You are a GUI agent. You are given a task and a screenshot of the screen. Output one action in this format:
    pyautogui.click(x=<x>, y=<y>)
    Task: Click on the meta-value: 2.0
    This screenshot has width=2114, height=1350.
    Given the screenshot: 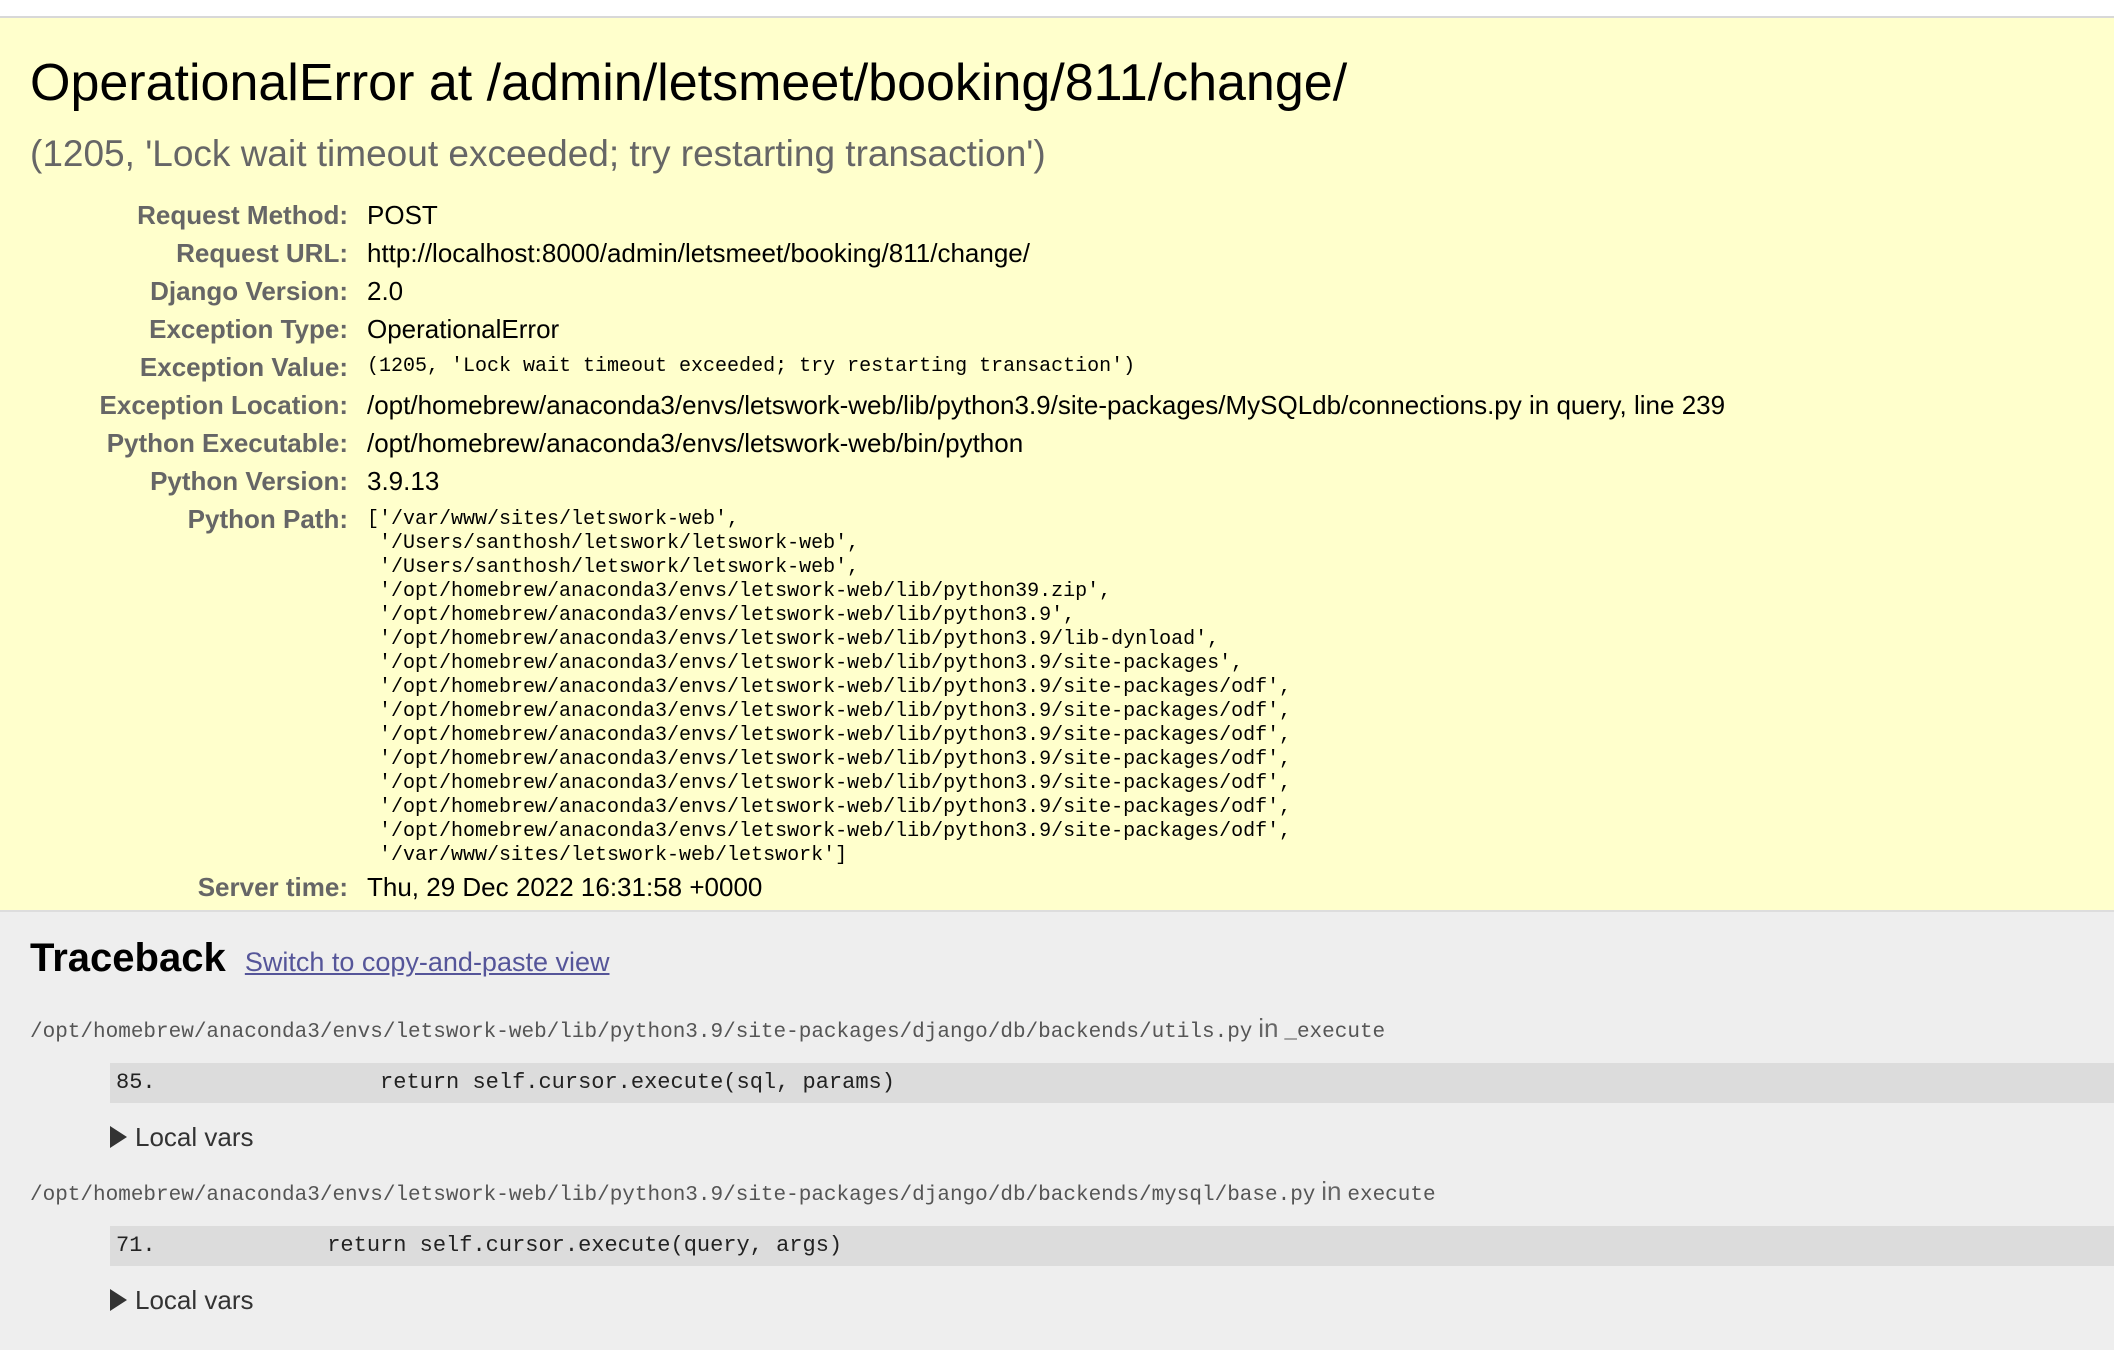 What is the action you would take?
    pyautogui.click(x=385, y=291)
    